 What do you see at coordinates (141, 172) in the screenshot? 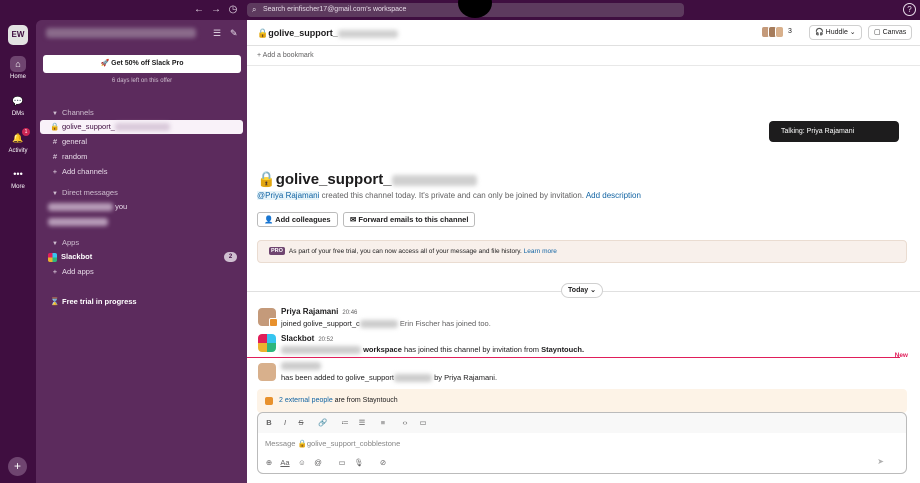
I see `add-channels-button: + Add channels` at bounding box center [141, 172].